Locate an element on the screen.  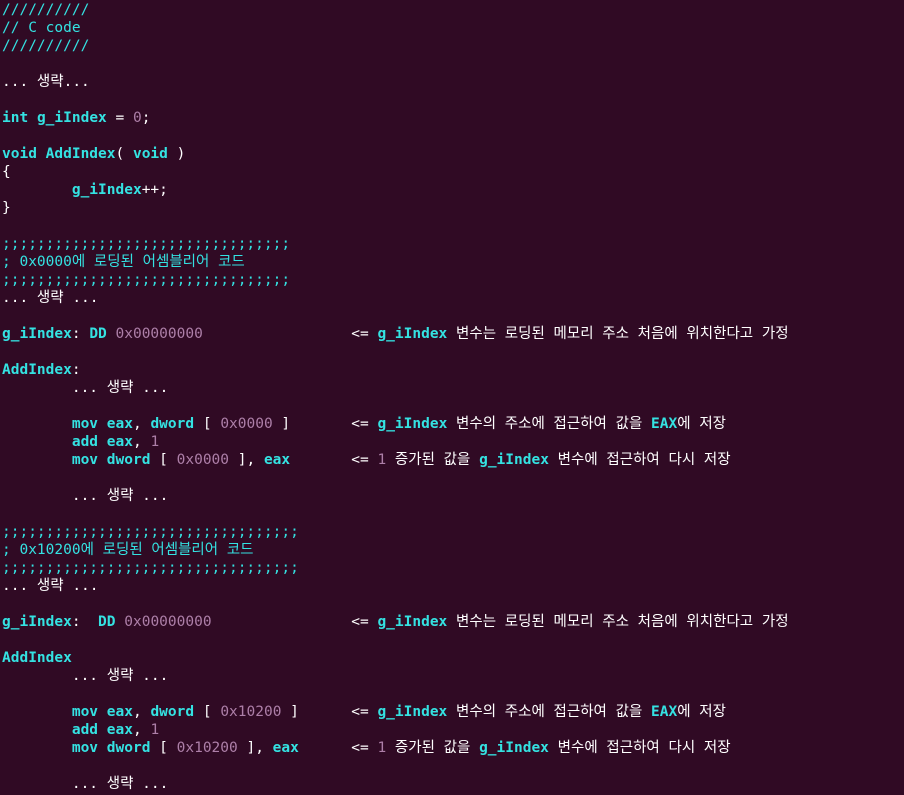
code-text: 증가된 값을 is located at coordinates (433, 460).